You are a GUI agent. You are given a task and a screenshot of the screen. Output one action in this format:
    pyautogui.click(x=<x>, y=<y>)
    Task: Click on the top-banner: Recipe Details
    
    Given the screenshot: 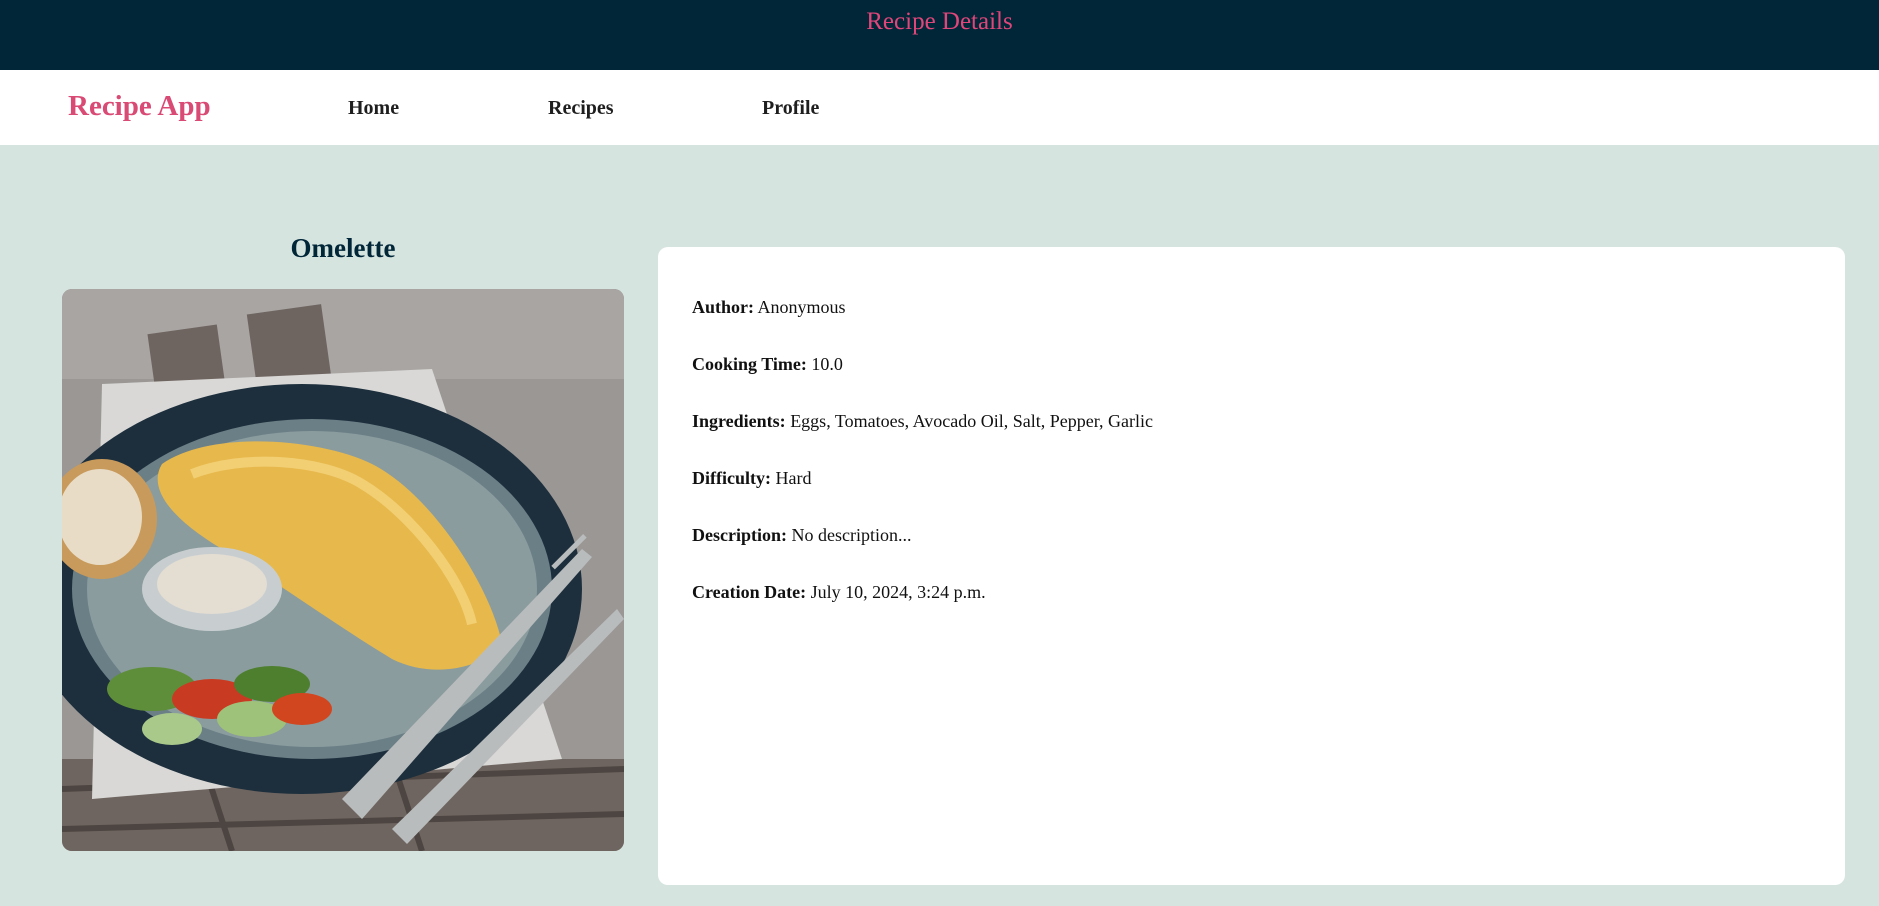 What is the action you would take?
    pyautogui.click(x=939, y=35)
    